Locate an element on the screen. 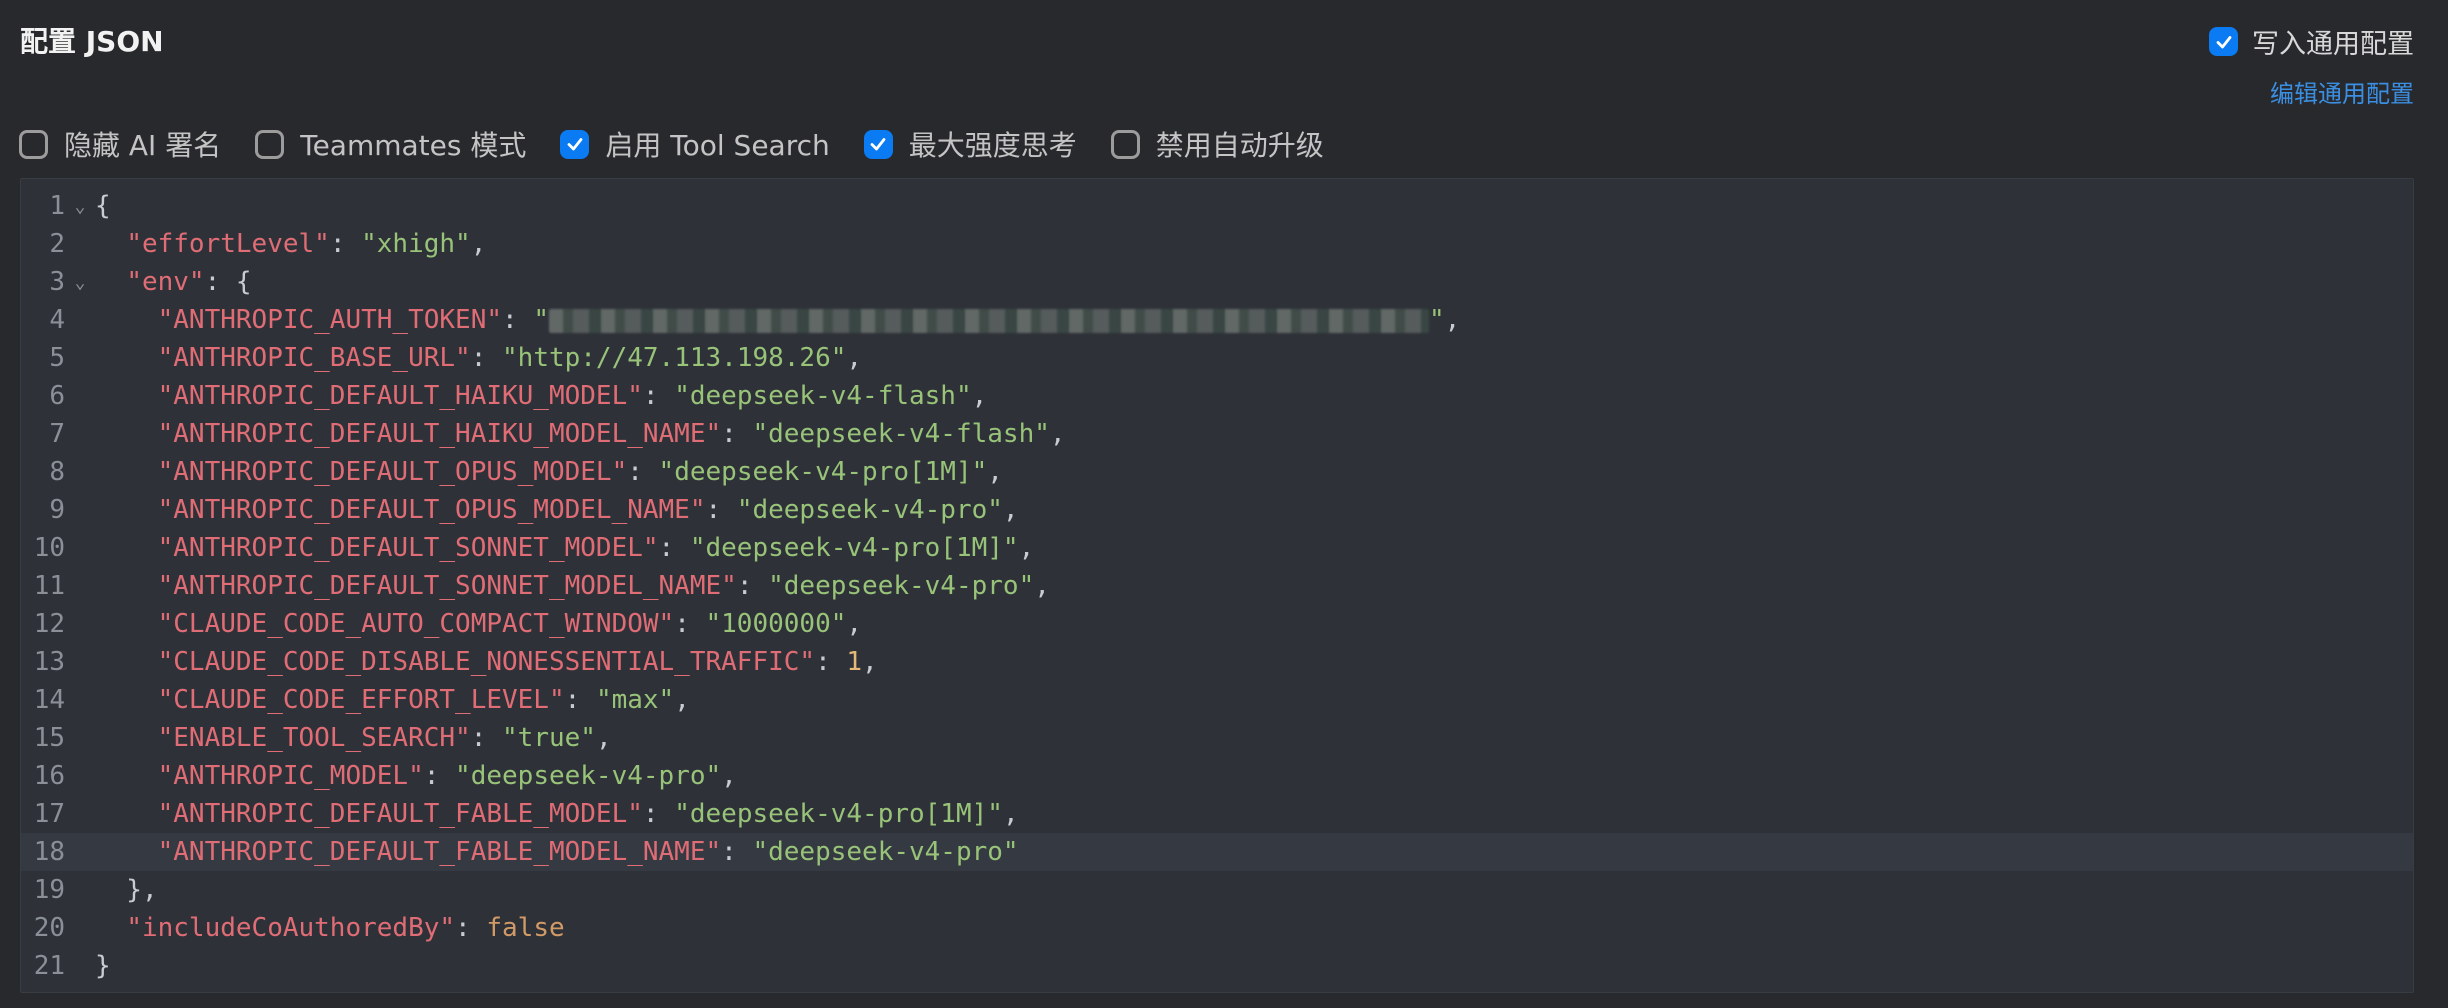 The height and width of the screenshot is (1008, 2448). option-label: 隐藏 AI 署名 is located at coordinates (143, 145).